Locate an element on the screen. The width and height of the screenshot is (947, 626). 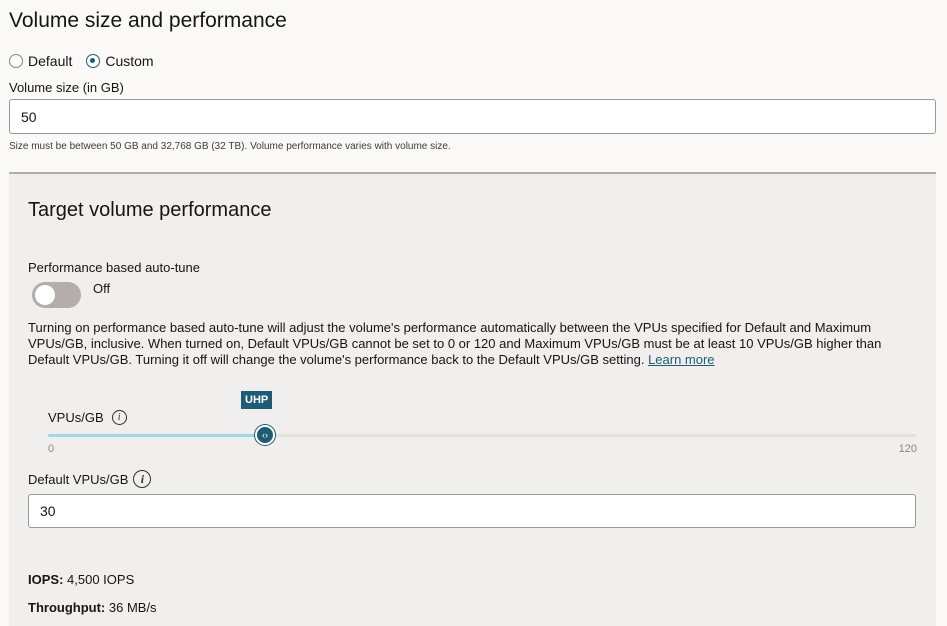
vpus-slider-fill is located at coordinates (156, 435).